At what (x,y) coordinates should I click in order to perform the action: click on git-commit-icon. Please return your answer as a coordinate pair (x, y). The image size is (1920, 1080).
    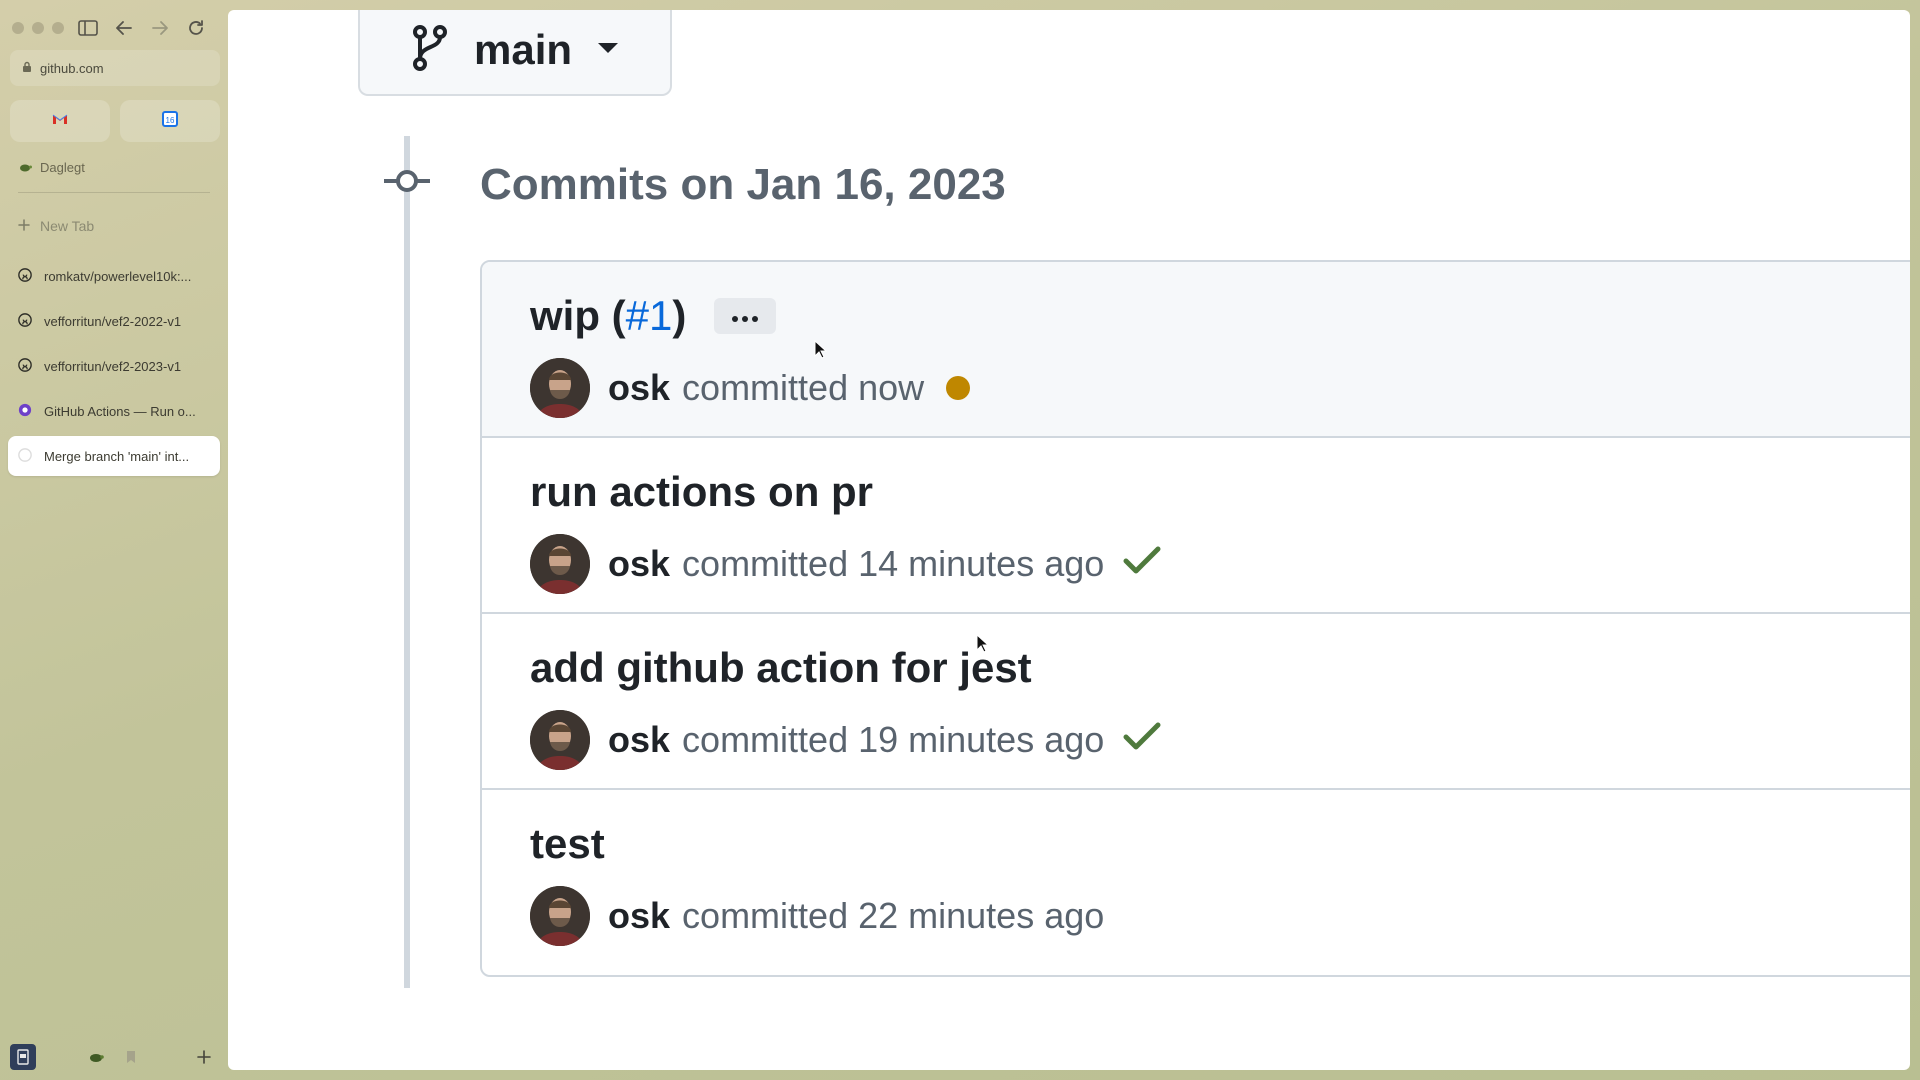
    Looking at the image, I should click on (407, 183).